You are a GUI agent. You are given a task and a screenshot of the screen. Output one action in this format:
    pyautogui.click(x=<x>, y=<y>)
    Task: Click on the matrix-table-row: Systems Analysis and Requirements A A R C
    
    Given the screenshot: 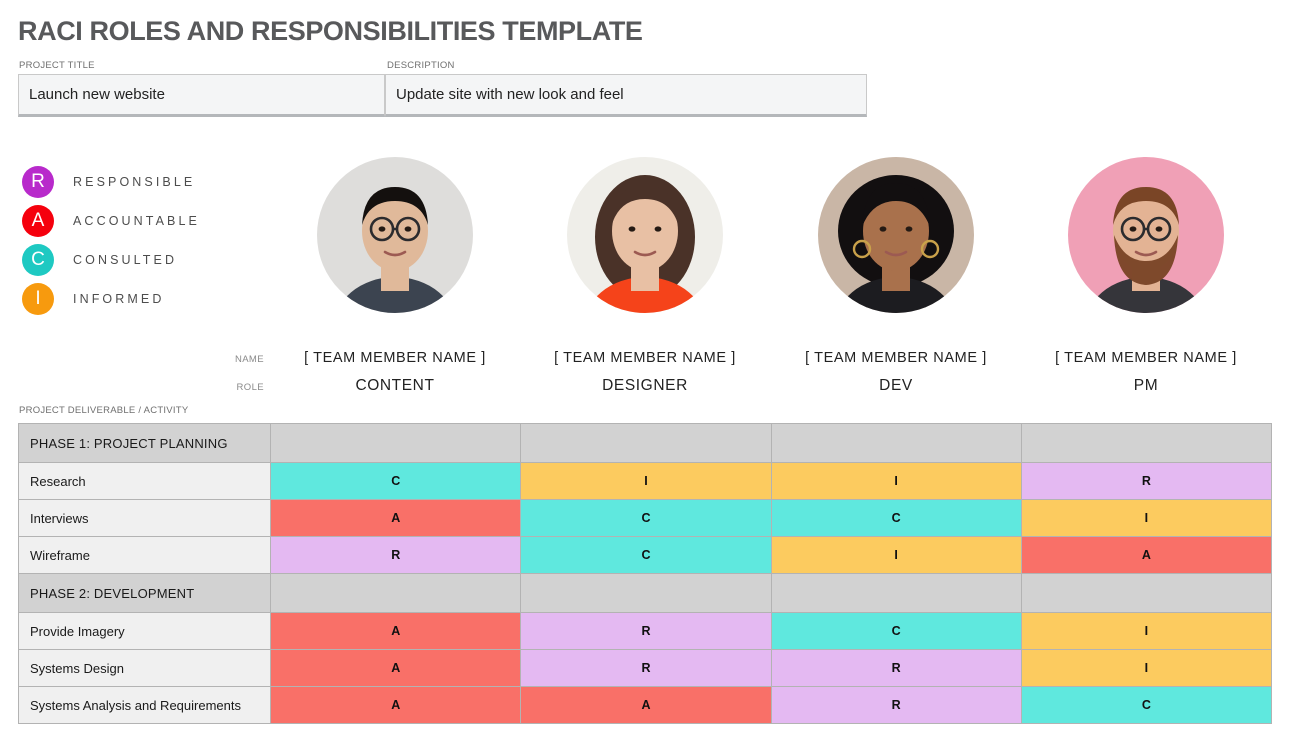 What is the action you would take?
    pyautogui.click(x=645, y=705)
    